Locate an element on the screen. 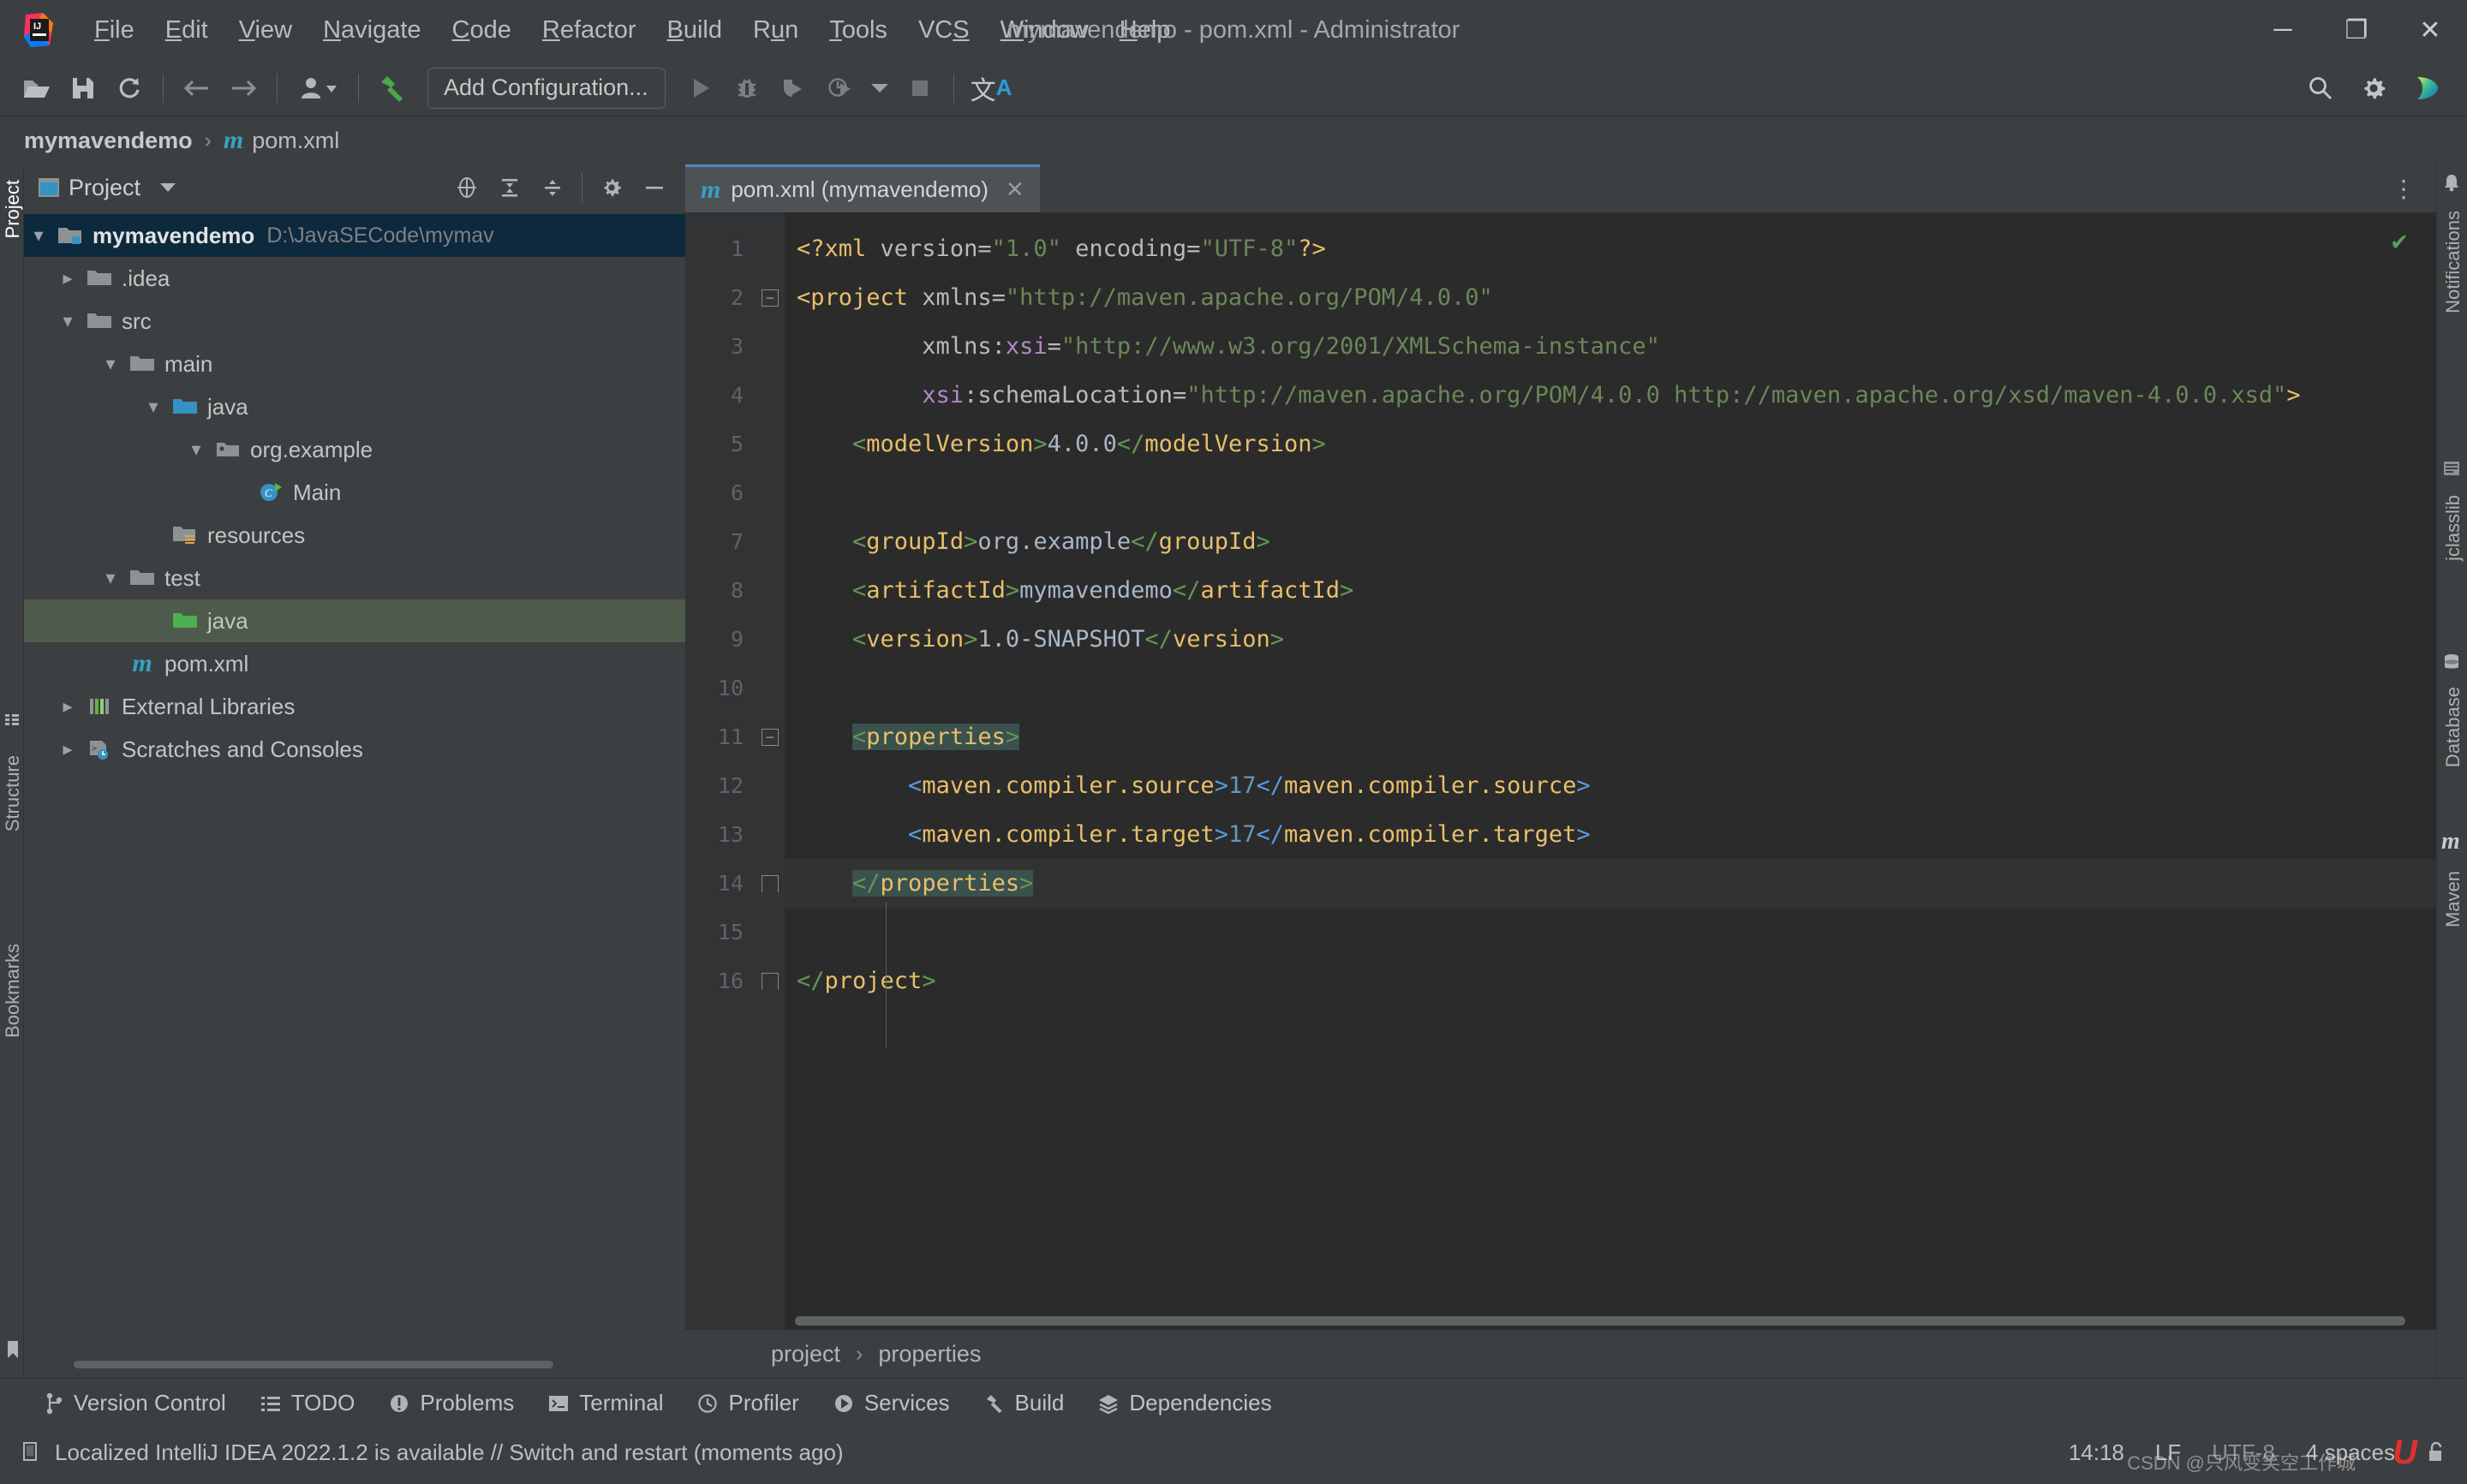 This screenshot has width=2467, height=1484. breadcrumb-file: pom.xml is located at coordinates (295, 141).